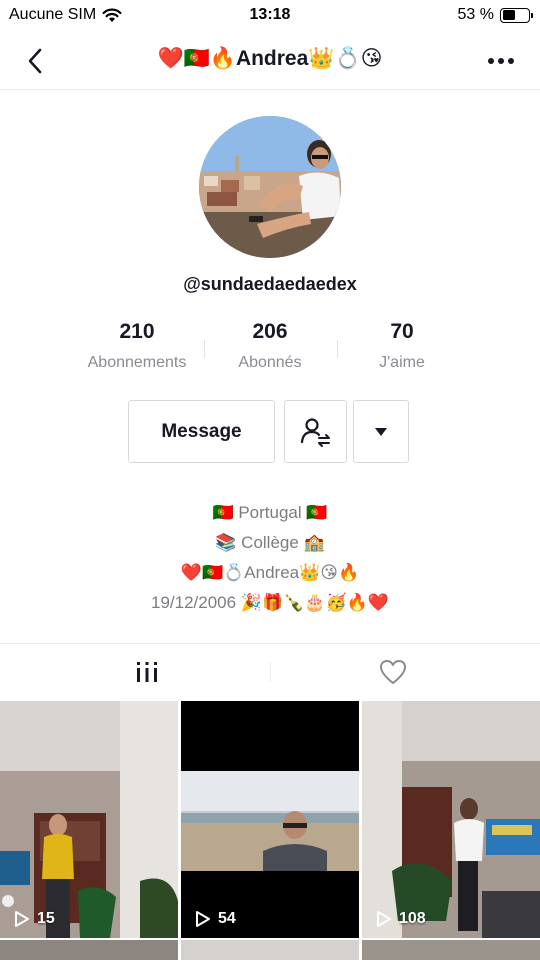 This screenshot has height=960, width=540. I want to click on page-title: ❤️🇵🇹🔥Andrea👑💍😘, so click(270, 58).